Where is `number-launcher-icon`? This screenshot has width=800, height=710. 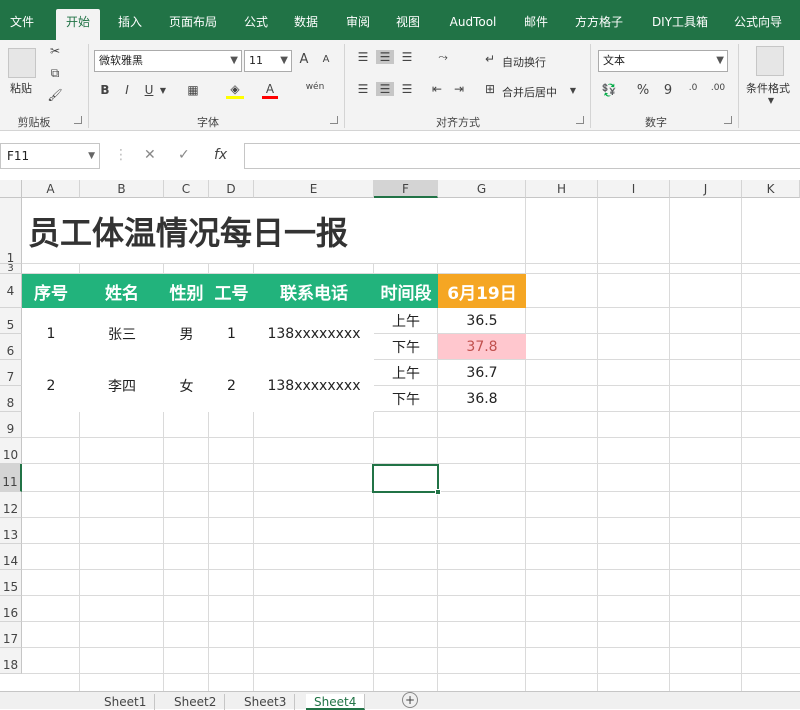 number-launcher-icon is located at coordinates (728, 120).